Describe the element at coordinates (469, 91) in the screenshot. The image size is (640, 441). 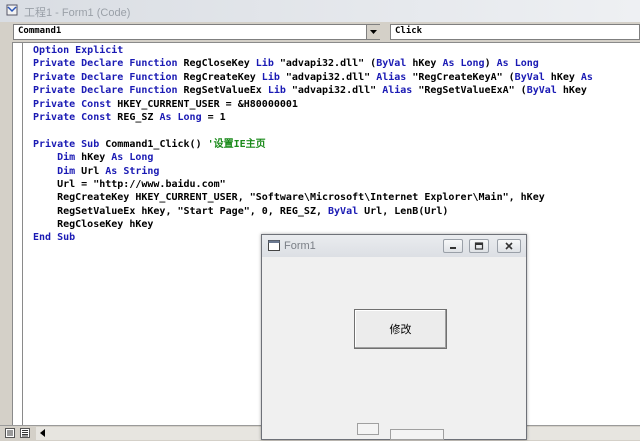
I see `code-token: "RegSetValueExA" (` at that location.